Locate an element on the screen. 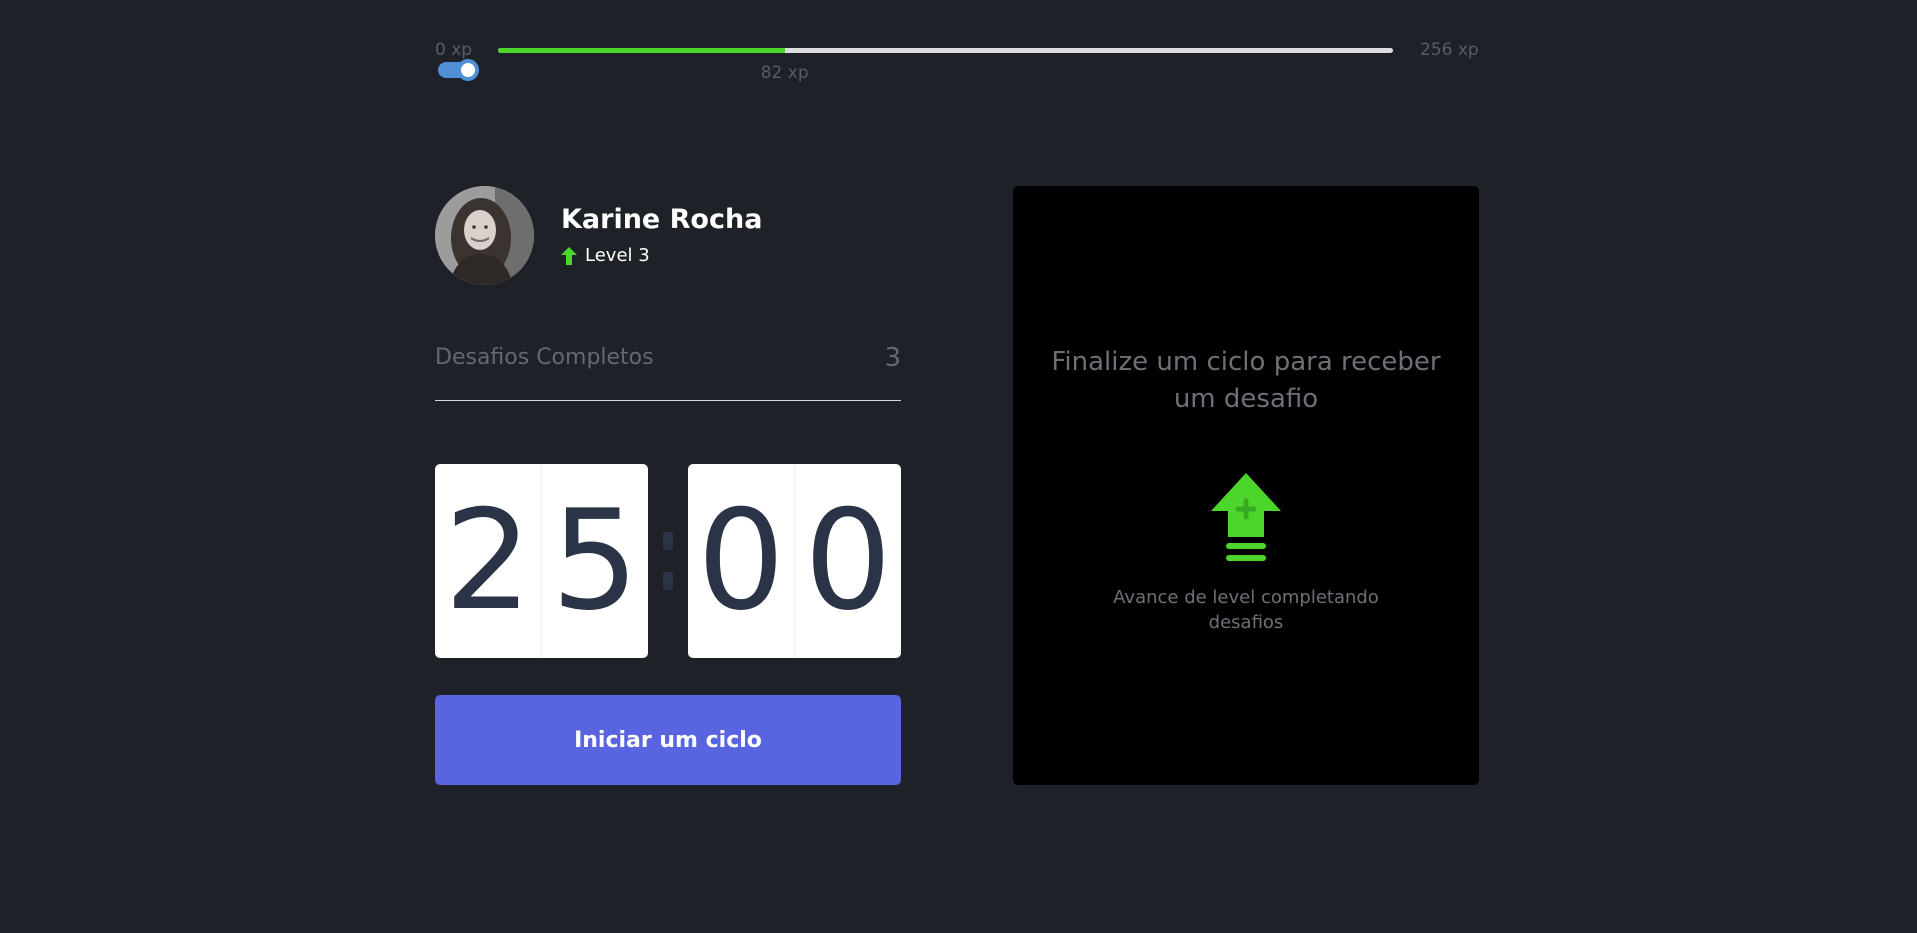 The width and height of the screenshot is (1917, 933). completed-challenges-label: Desafios Completos is located at coordinates (544, 357).